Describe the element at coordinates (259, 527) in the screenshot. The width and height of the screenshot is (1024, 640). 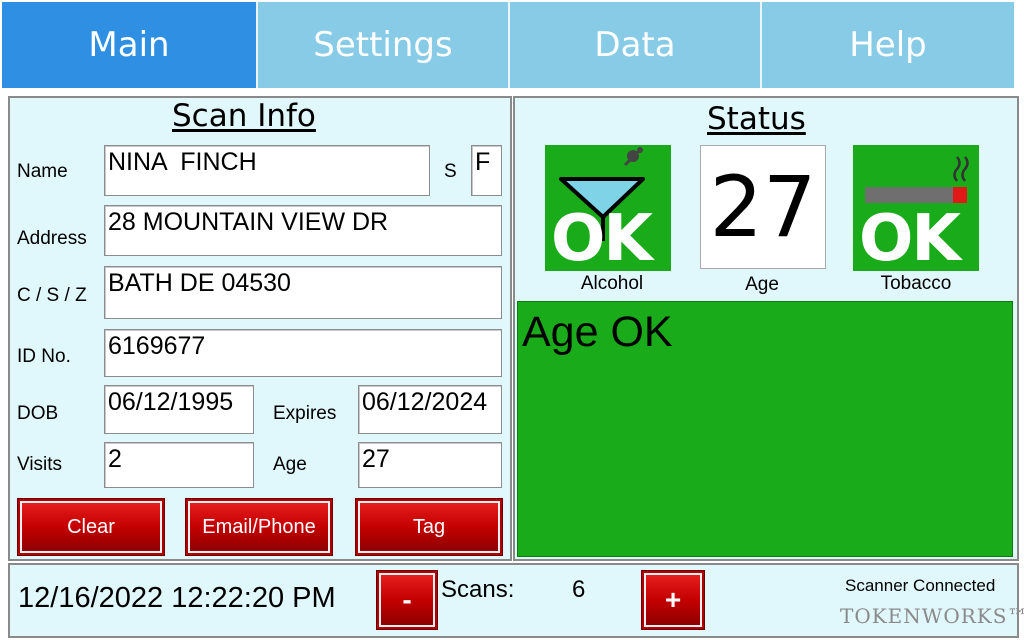
I see `email-phone-button: Email/Phone` at that location.